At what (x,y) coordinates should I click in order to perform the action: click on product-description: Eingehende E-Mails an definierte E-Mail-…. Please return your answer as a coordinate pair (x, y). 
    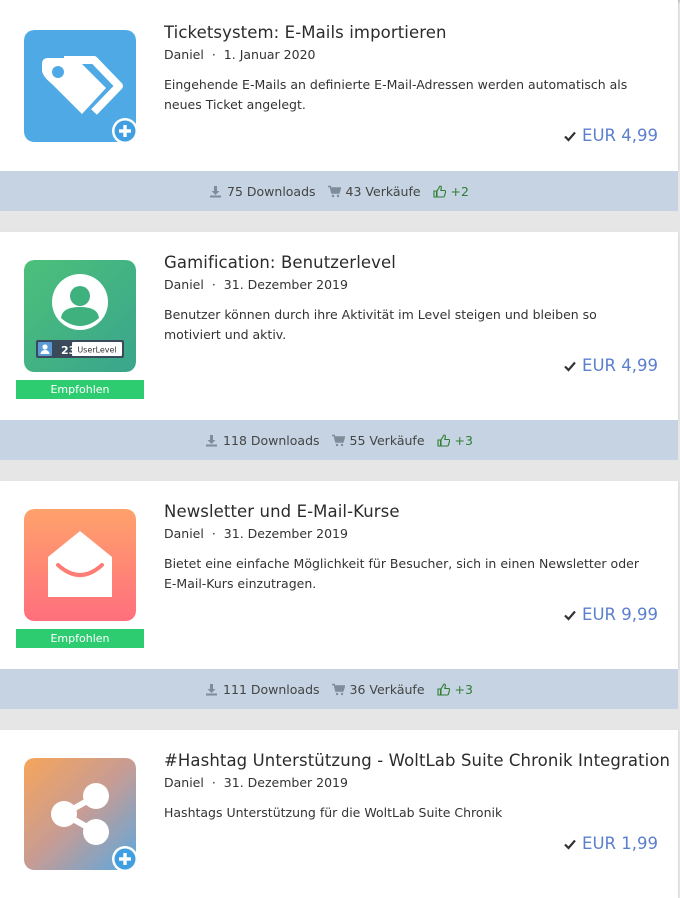
    Looking at the image, I should click on (396, 94).